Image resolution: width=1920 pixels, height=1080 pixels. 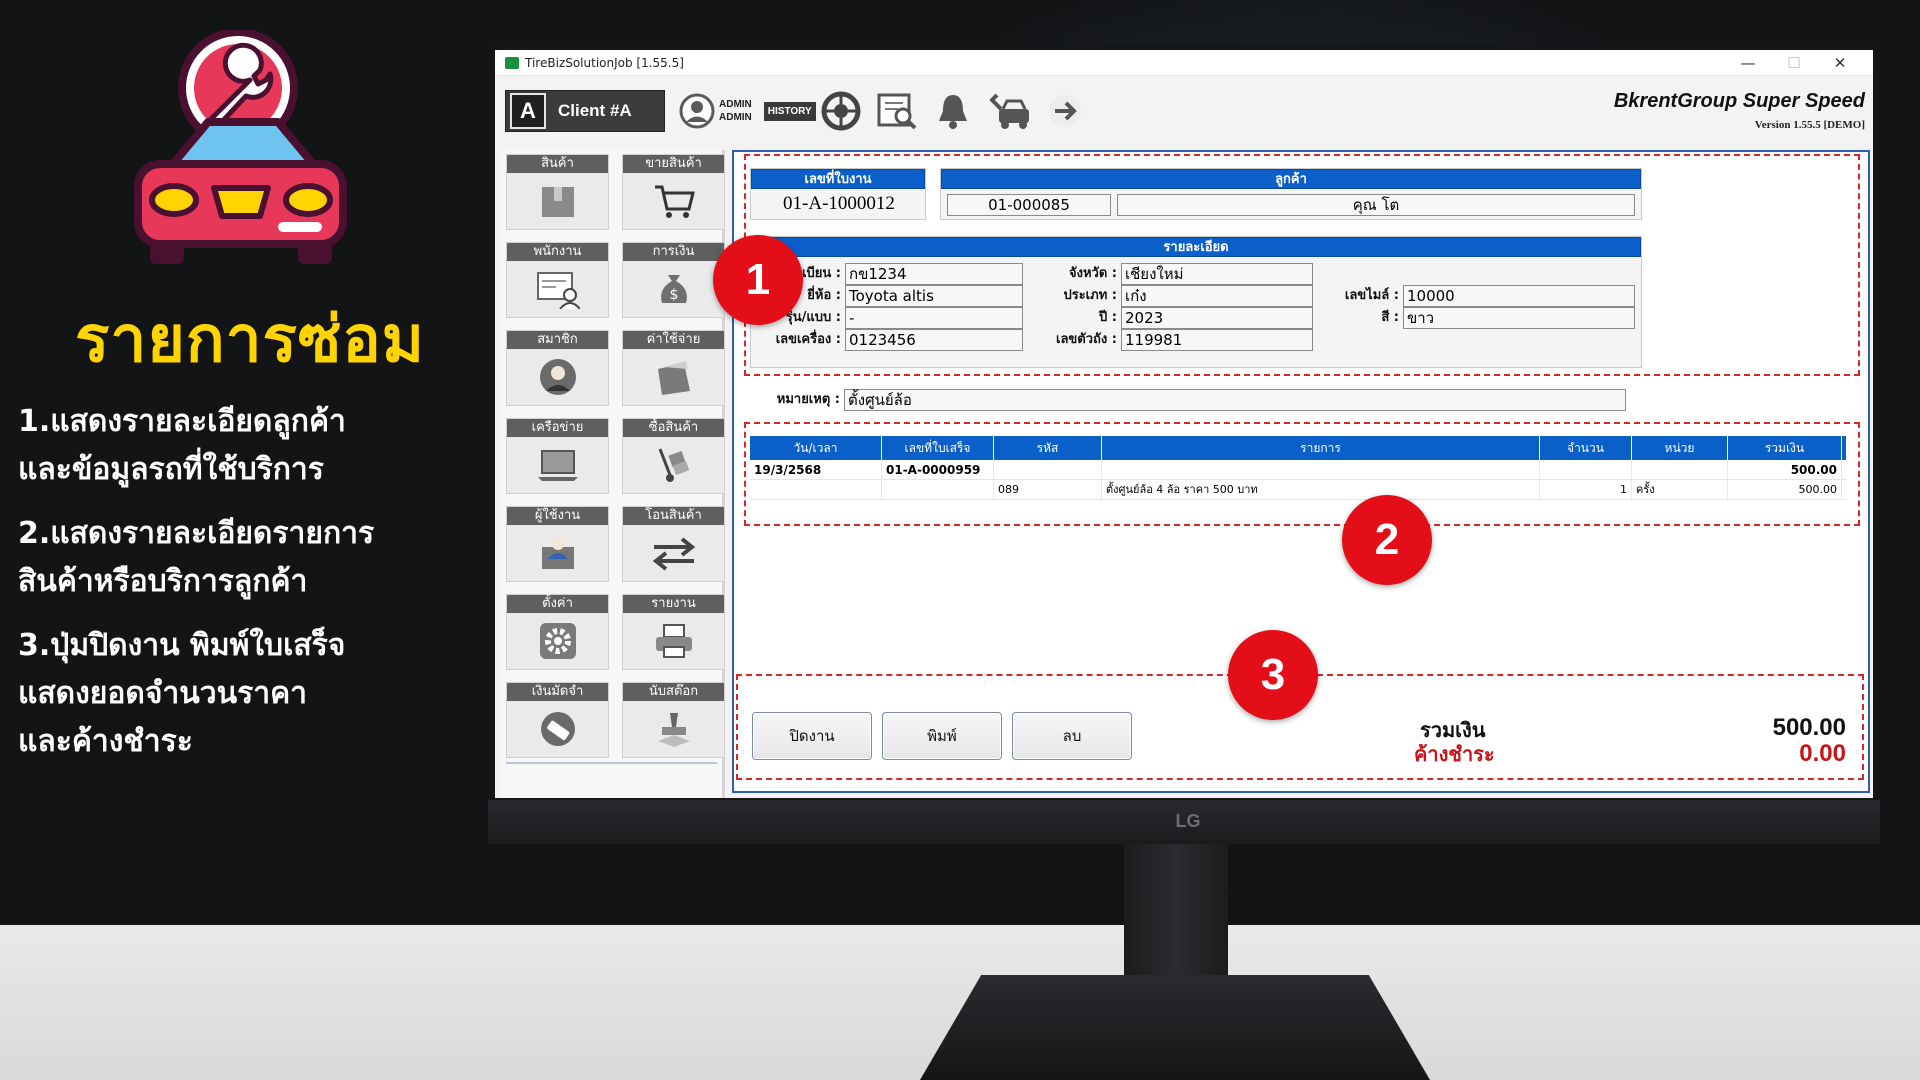 I want to click on monitor-stand-base, so click(x=1175, y=1027).